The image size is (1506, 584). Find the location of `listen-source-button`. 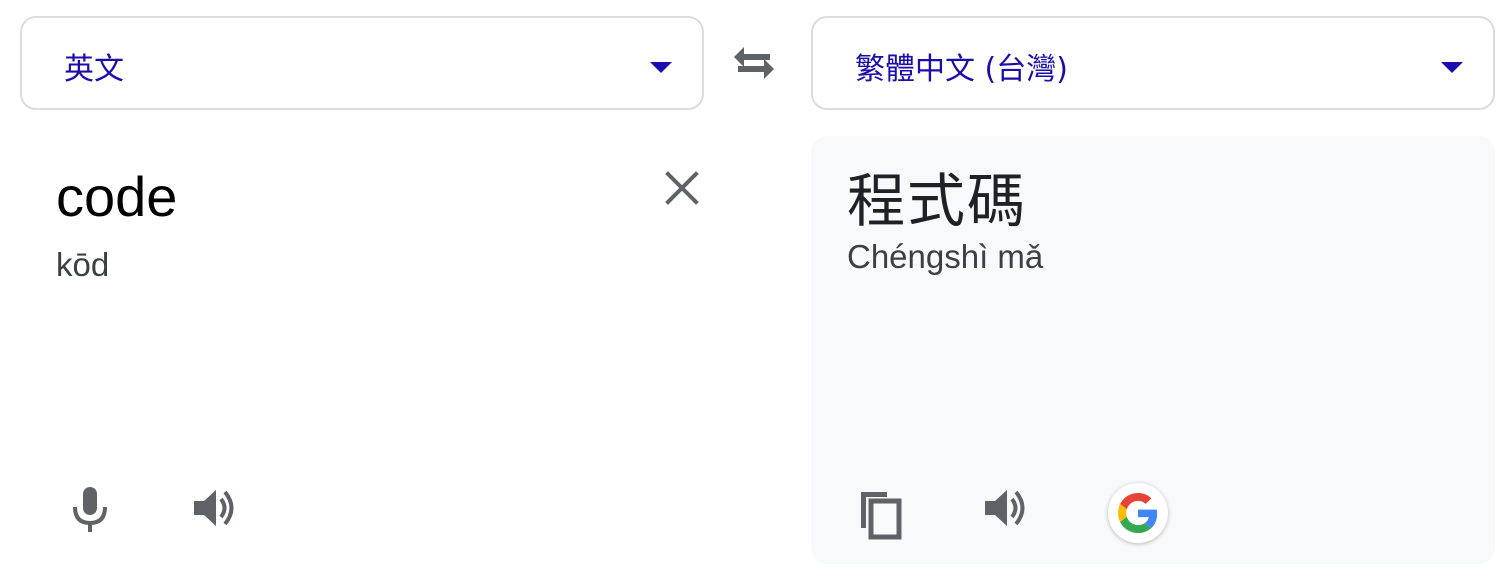

listen-source-button is located at coordinates (216, 508).